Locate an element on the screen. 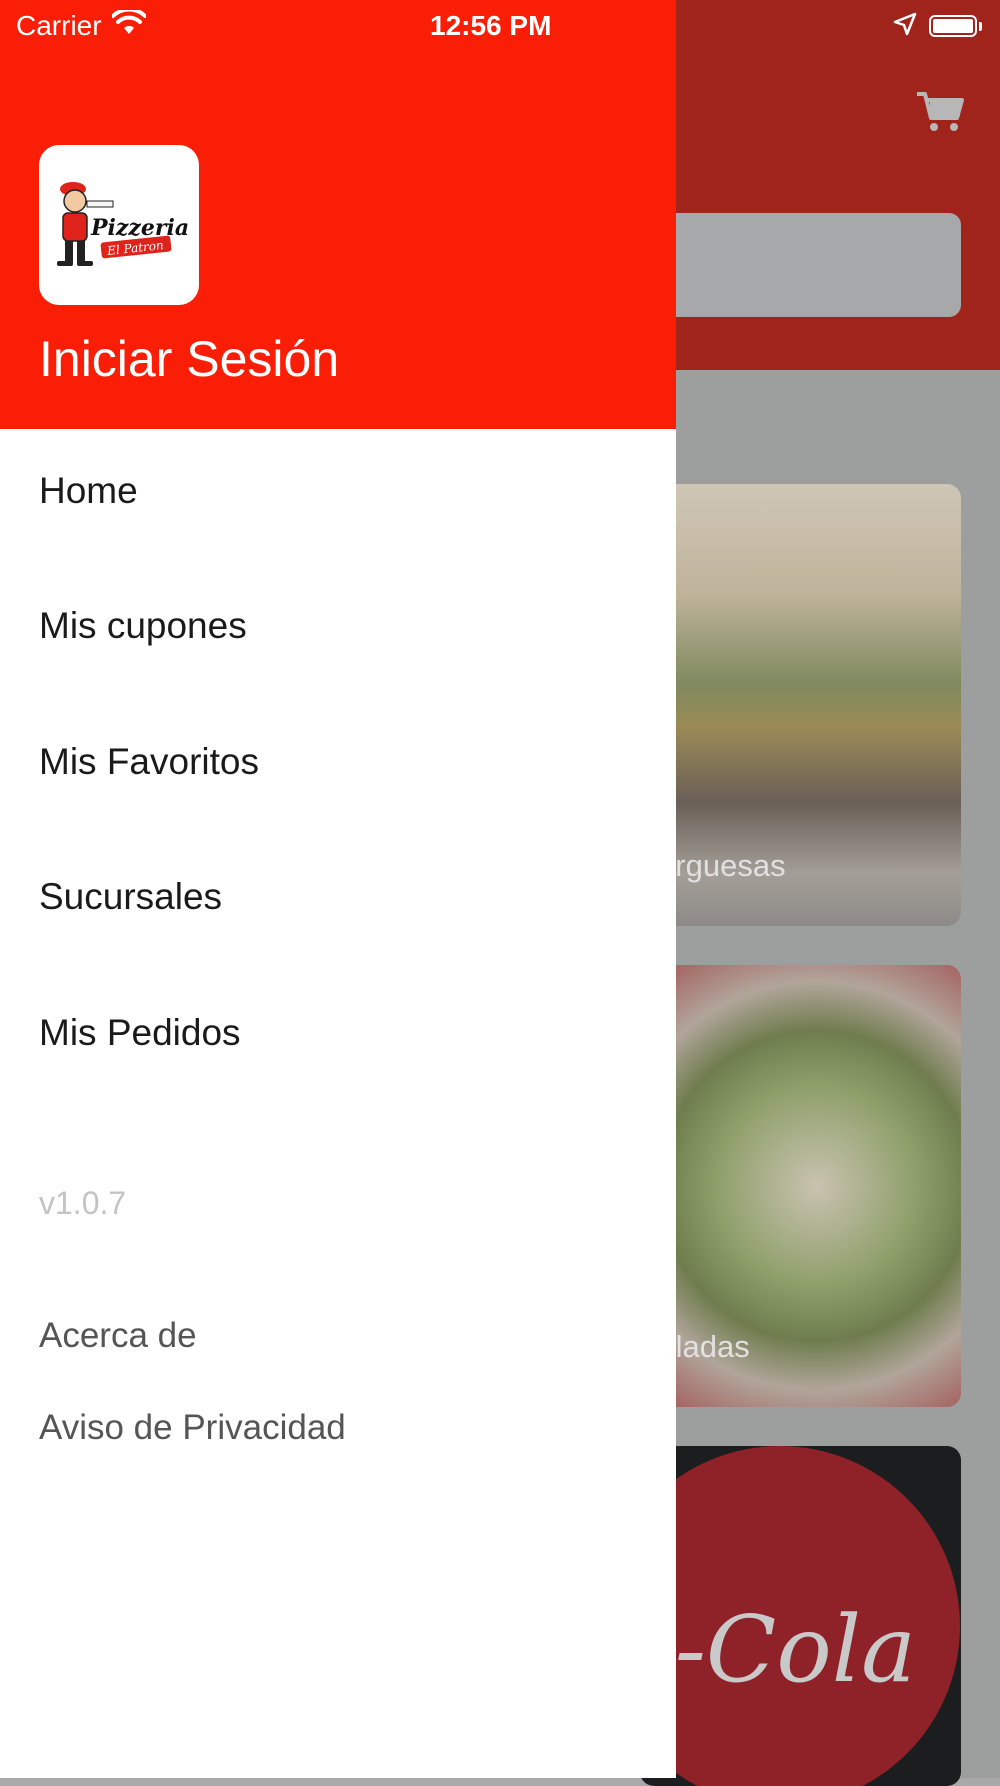  search-bar is located at coordinates (800, 265).